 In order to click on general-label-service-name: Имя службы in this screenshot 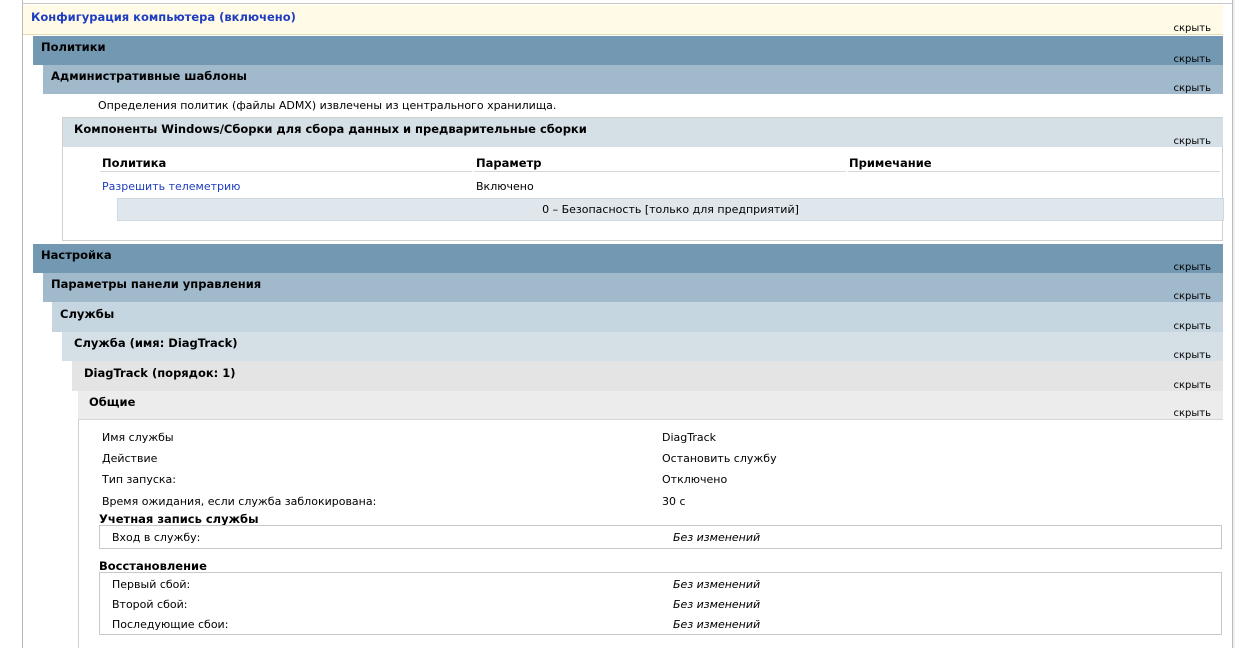, I will do `click(138, 437)`.